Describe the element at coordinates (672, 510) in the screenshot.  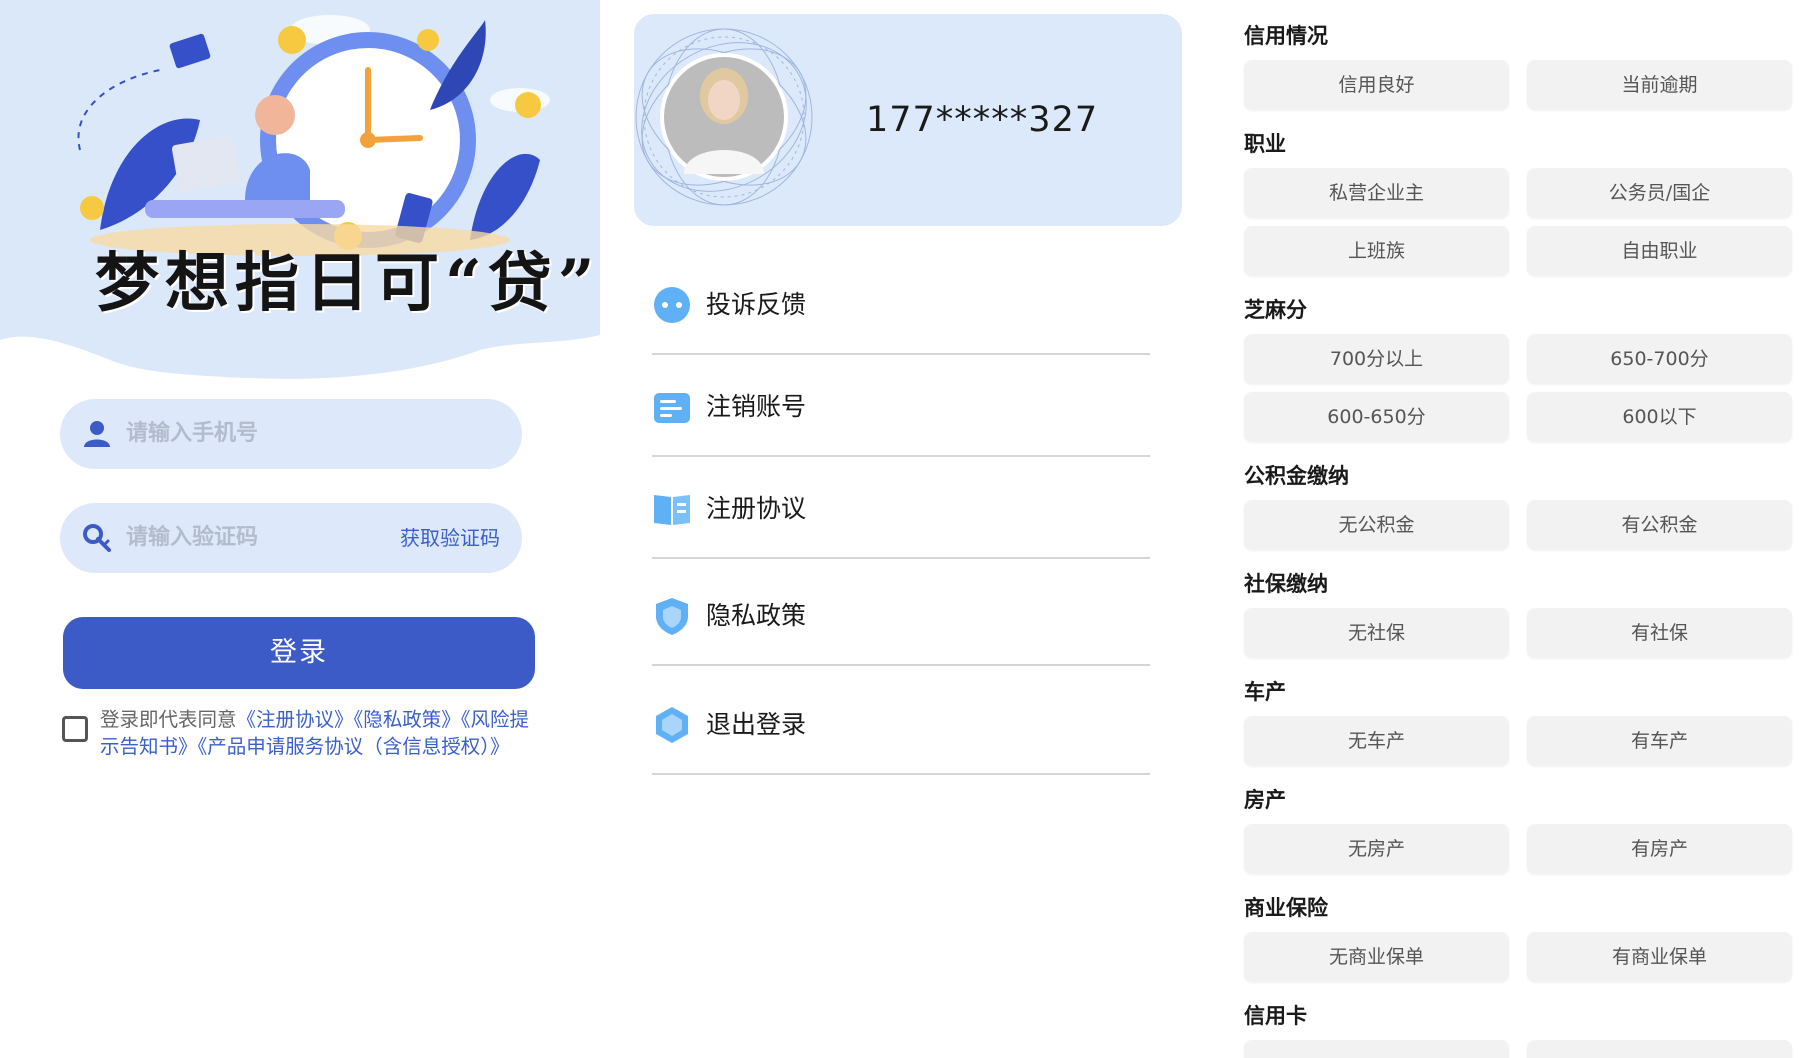
I see `book-icon` at that location.